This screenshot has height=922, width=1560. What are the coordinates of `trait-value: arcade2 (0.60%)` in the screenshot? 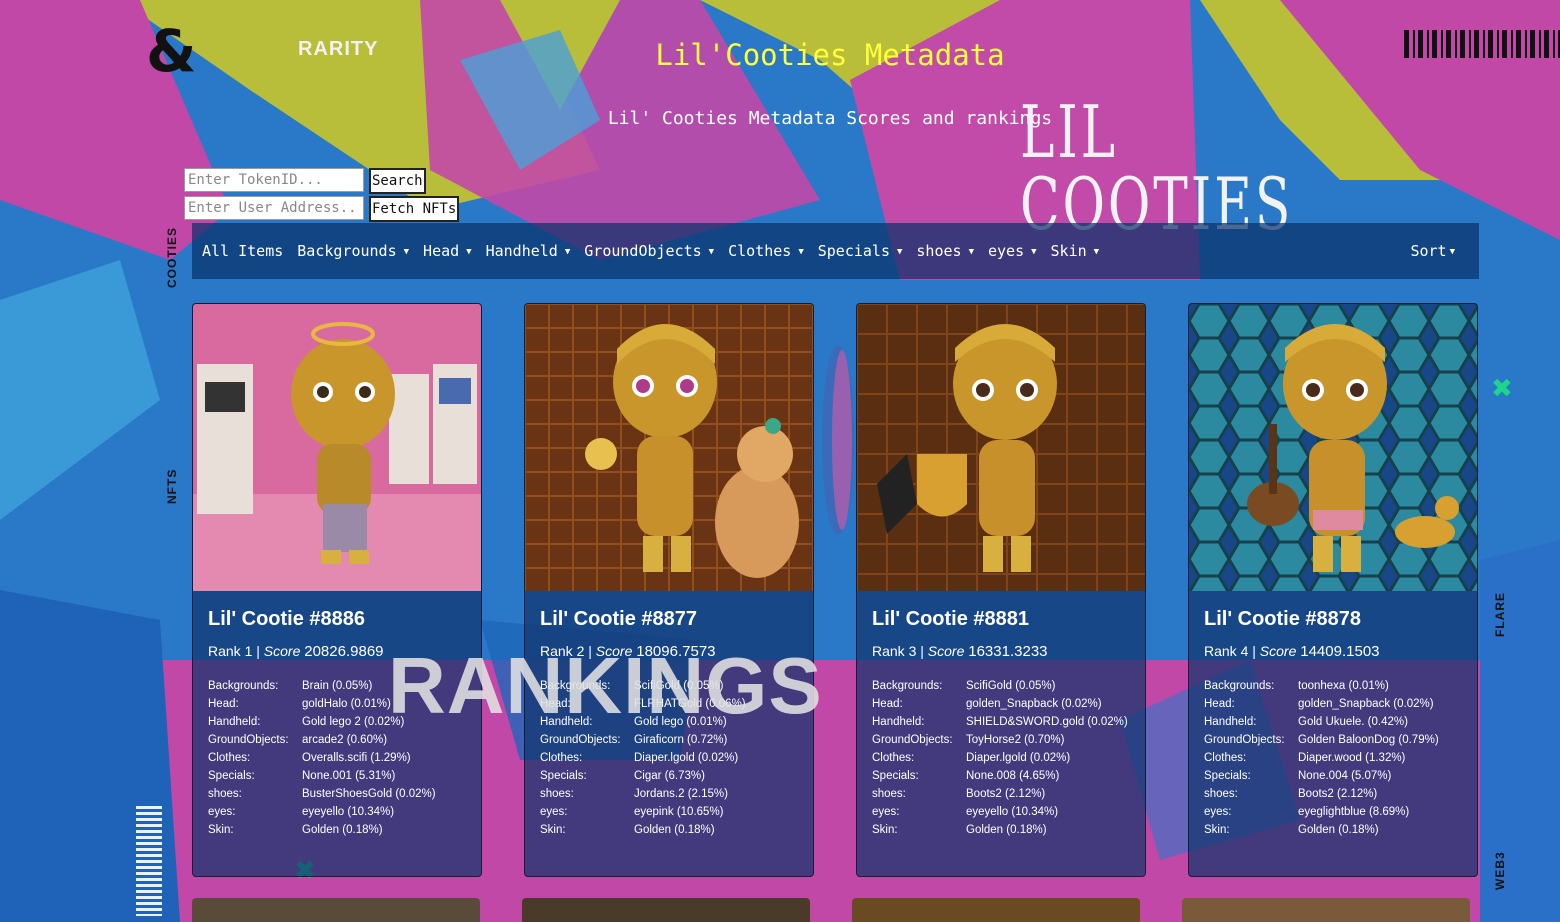 It's located at (345, 740).